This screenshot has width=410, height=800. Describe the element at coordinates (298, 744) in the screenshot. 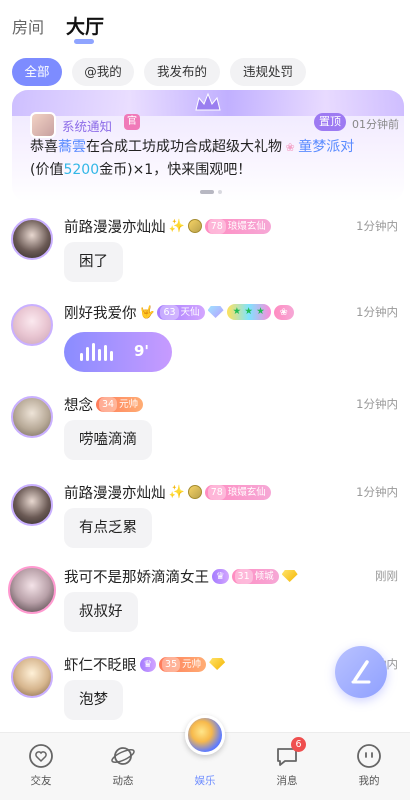

I see `unread-badge: 6` at that location.